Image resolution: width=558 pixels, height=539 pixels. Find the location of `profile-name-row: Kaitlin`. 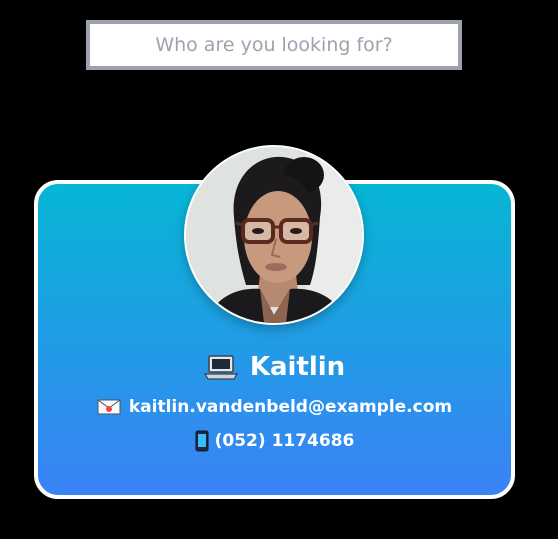

profile-name-row: Kaitlin is located at coordinates (274, 367).